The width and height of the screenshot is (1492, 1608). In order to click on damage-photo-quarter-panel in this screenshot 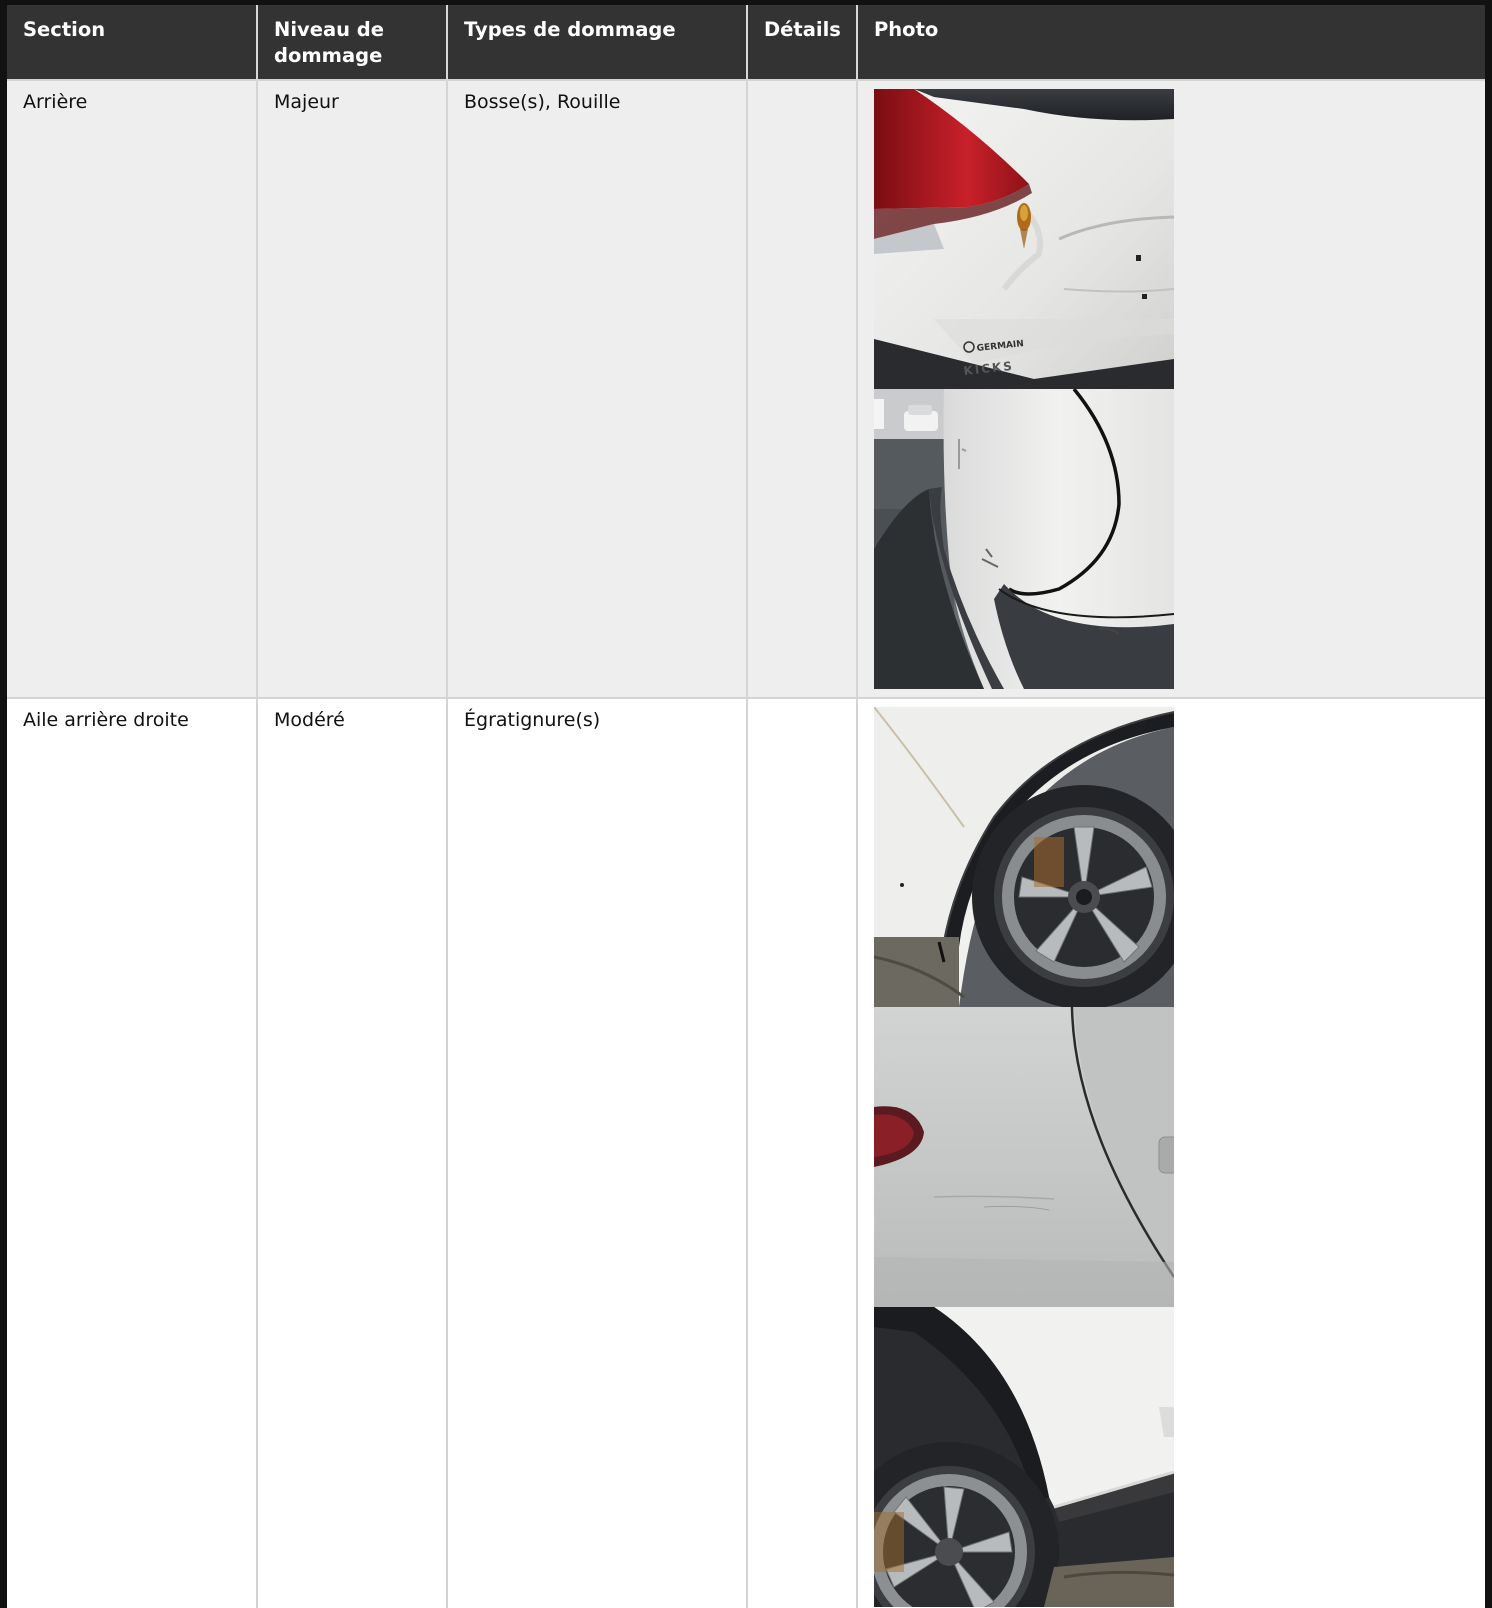, I will do `click(1024, 1157)`.